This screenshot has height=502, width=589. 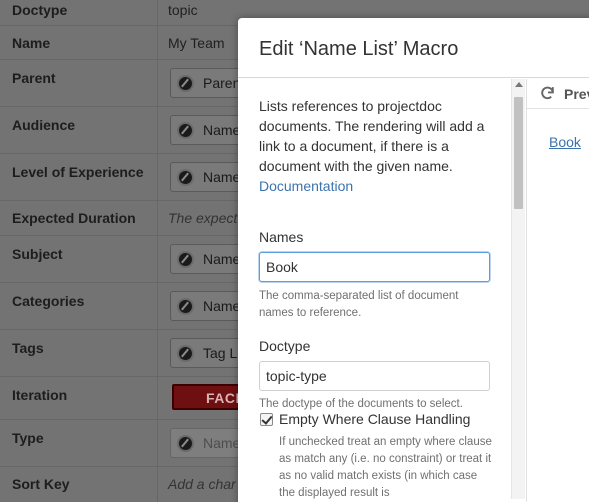 I want to click on row-label: Name, so click(x=31, y=43).